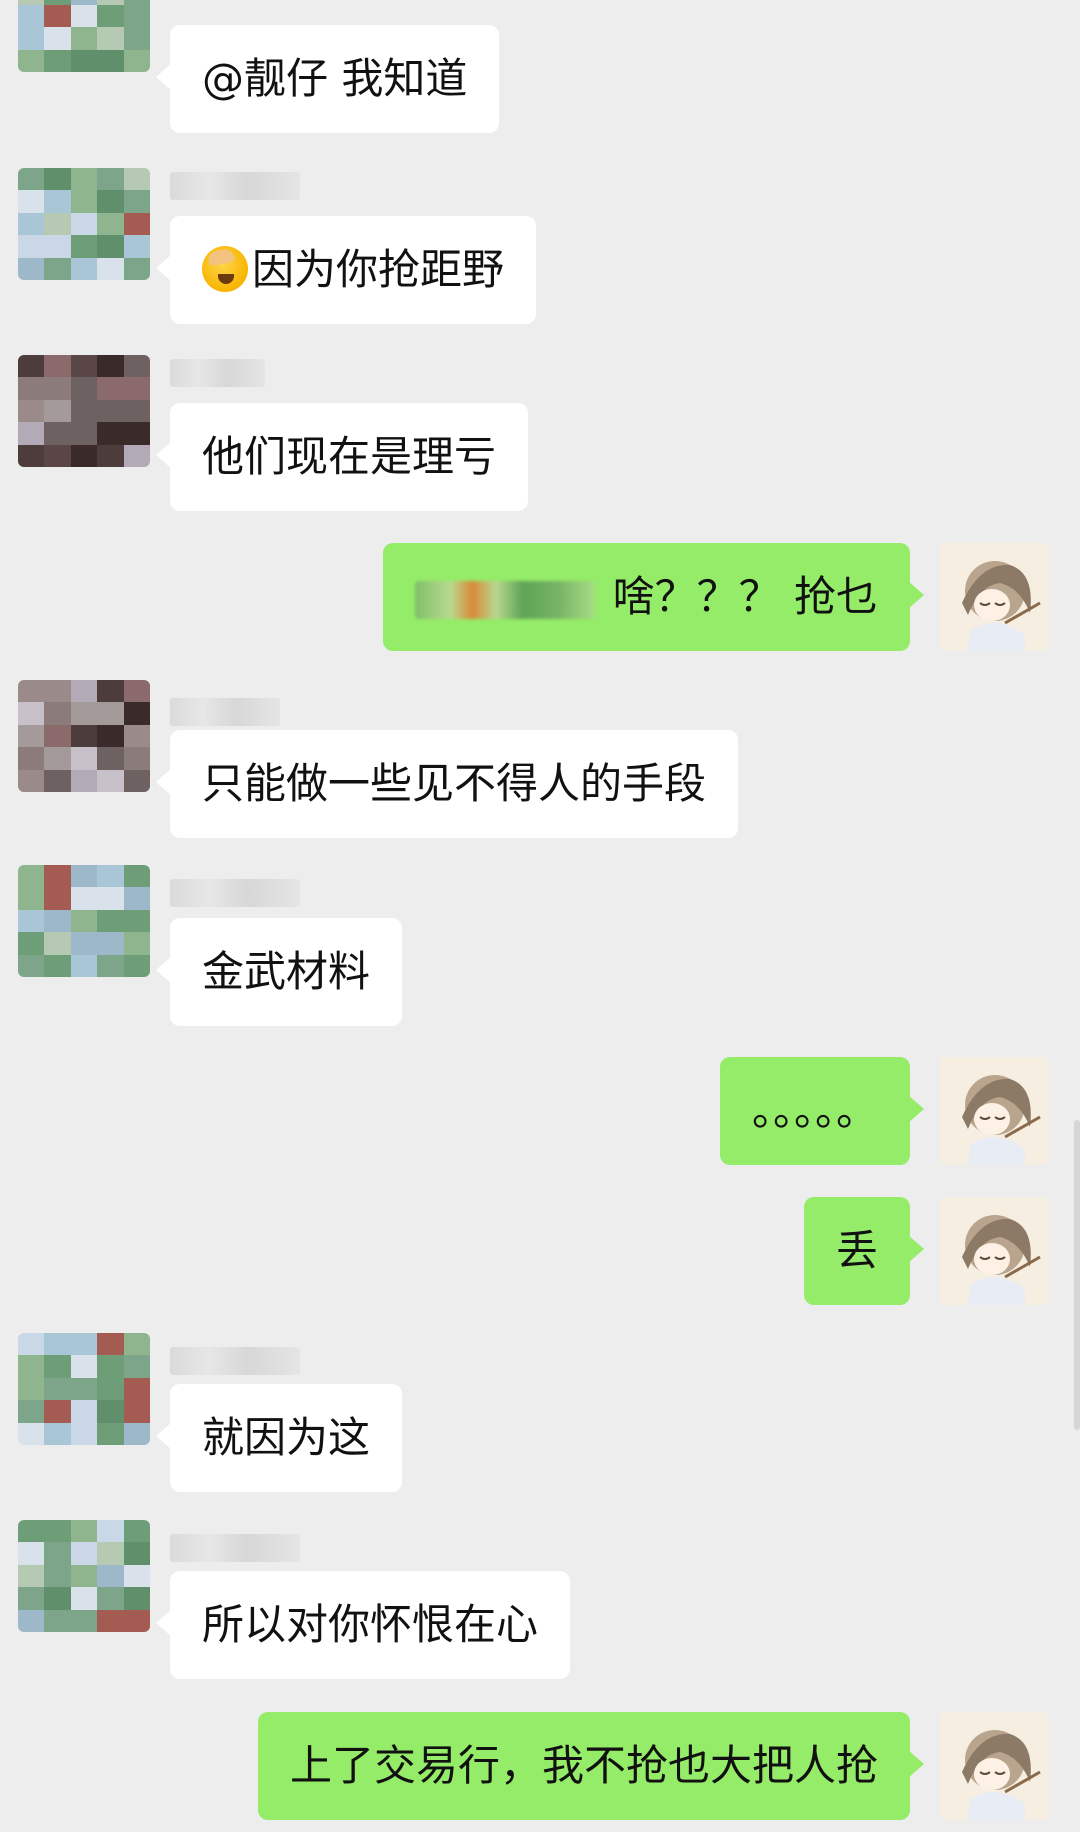 The image size is (1080, 1832). I want to click on message-text: 啥？？？ 抢乜, so click(745, 596).